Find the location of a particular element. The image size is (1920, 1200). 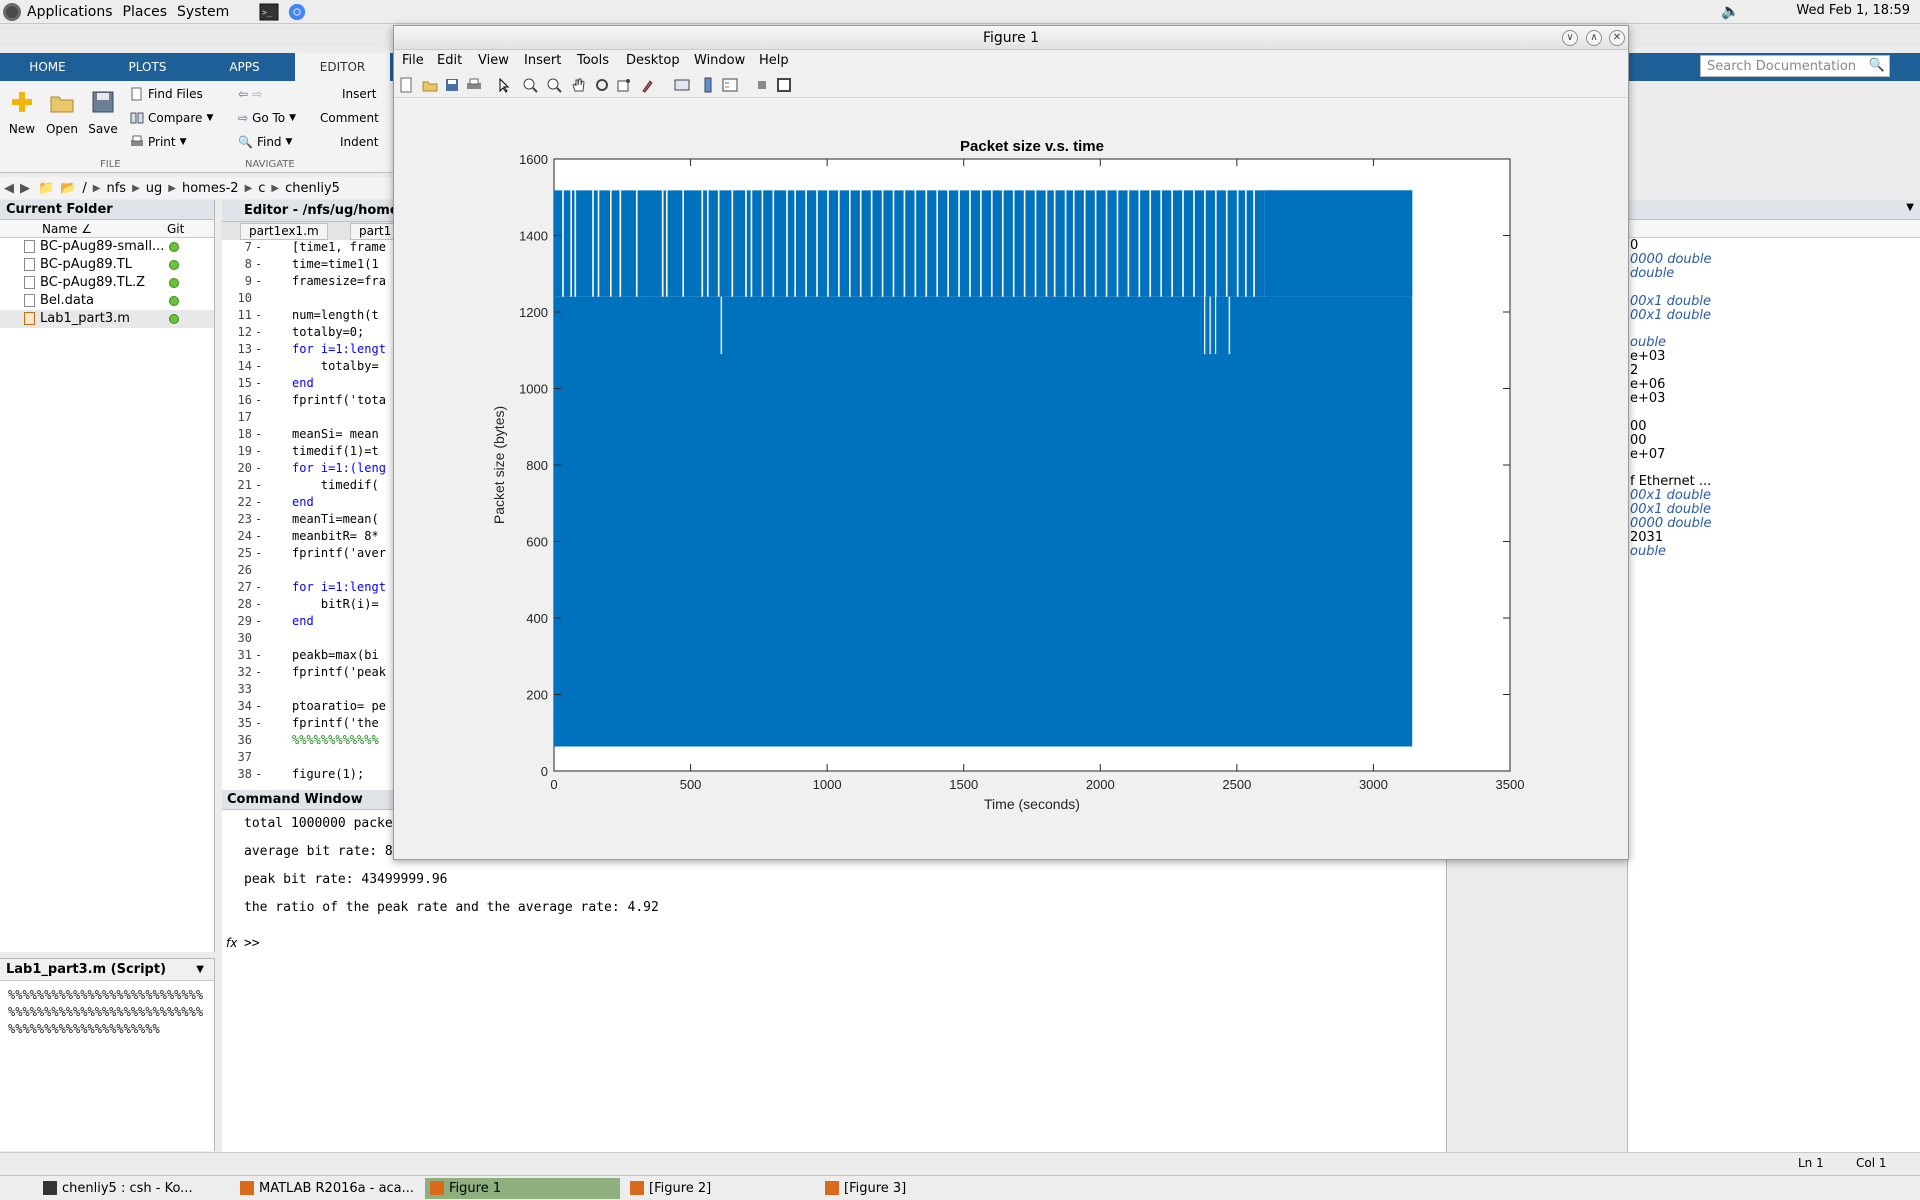

workspace-value: 2031 is located at coordinates (1646, 537).